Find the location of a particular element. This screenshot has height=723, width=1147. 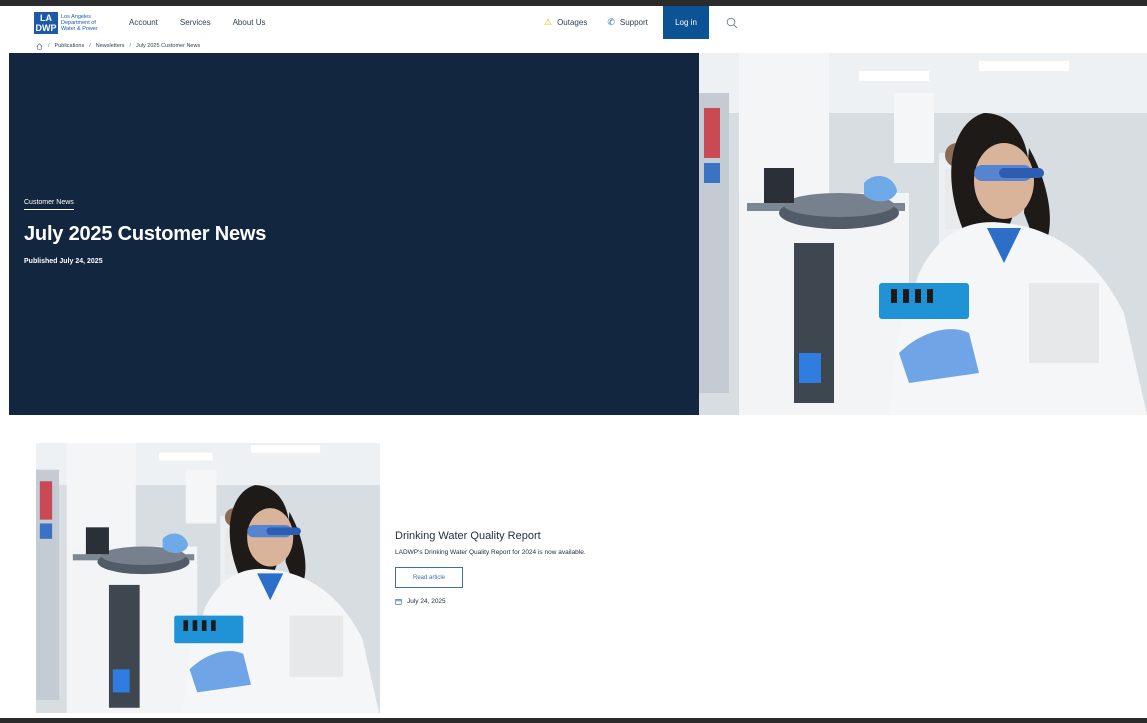

article-date-text: July 24, 2025 is located at coordinates (426, 601).